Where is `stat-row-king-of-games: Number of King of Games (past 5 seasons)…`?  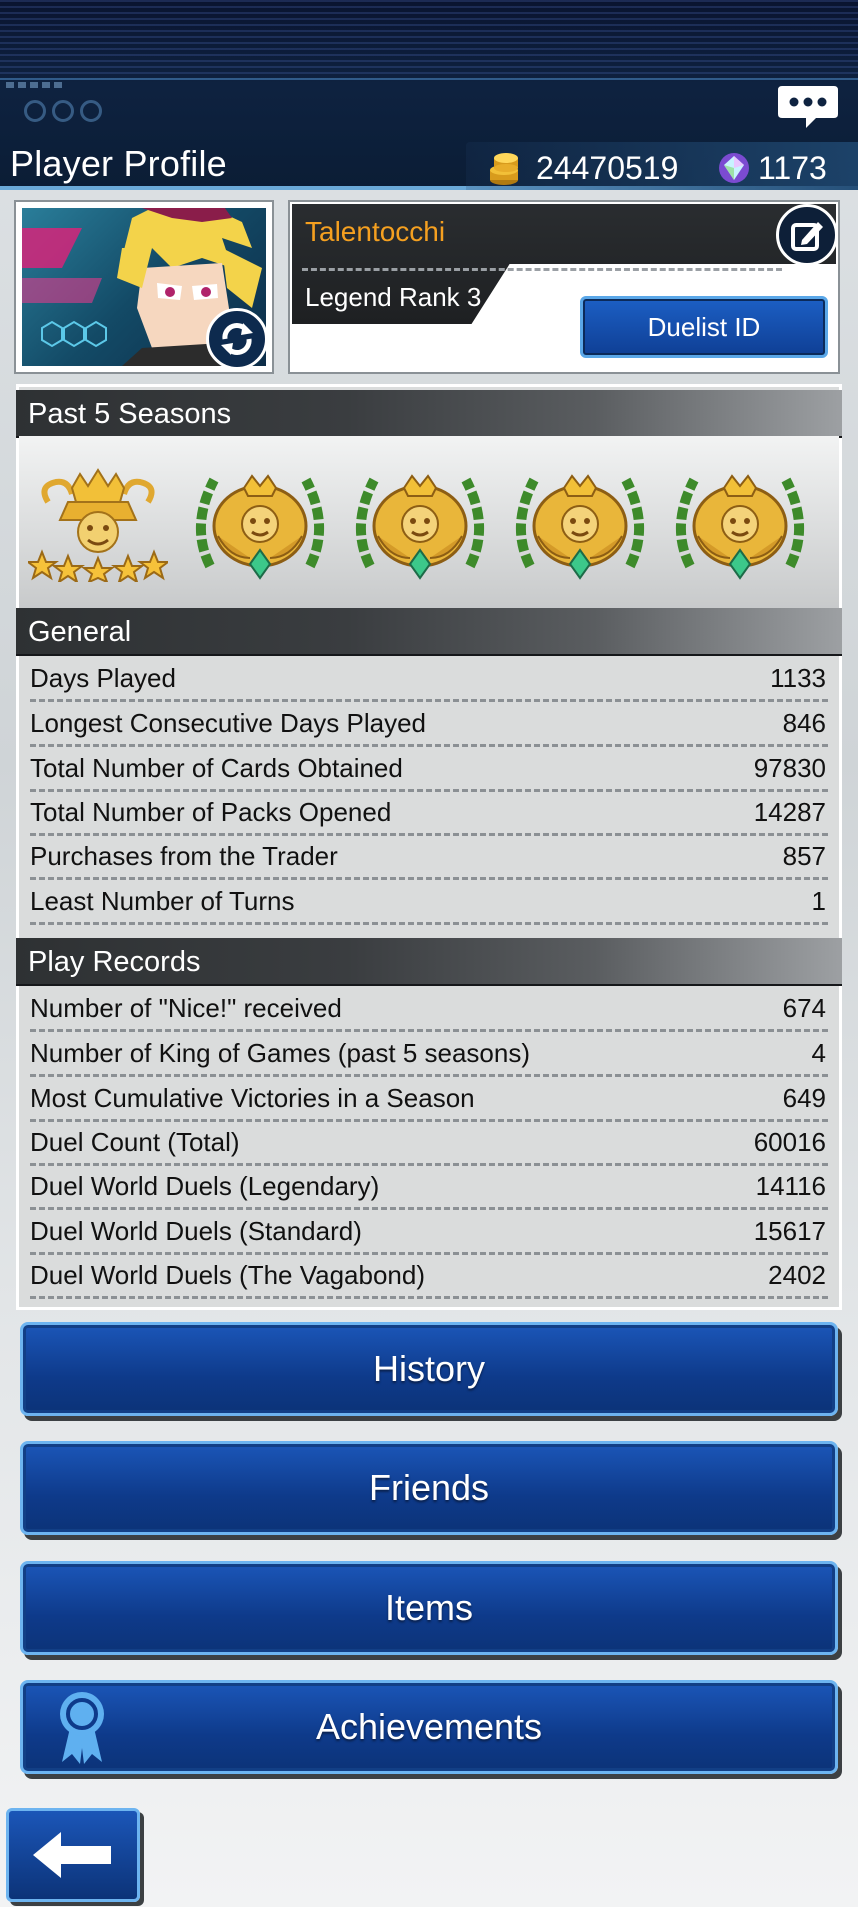
stat-row-king-of-games: Number of King of Games (past 5 seasons)… is located at coordinates (429, 1055).